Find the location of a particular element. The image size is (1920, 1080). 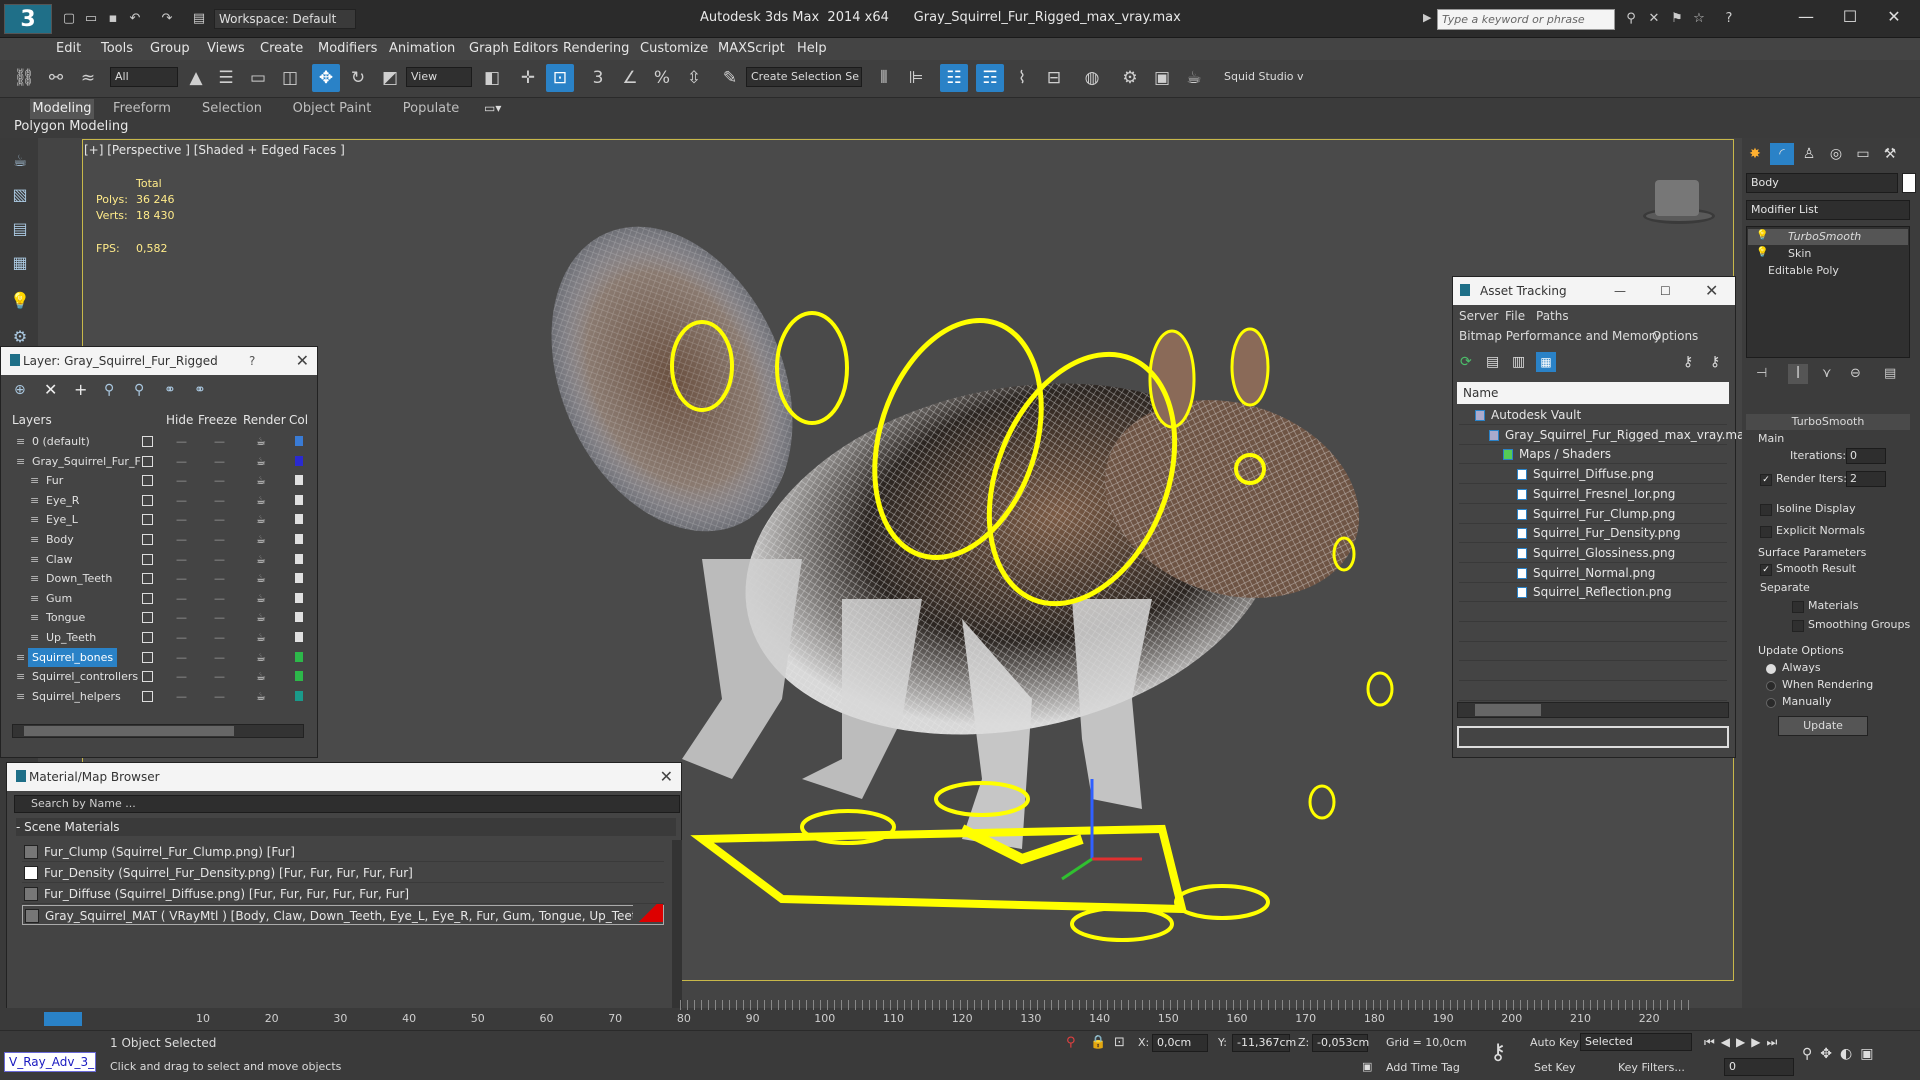

named-selection-dropdown: Create Selection Se is located at coordinates (804, 77).